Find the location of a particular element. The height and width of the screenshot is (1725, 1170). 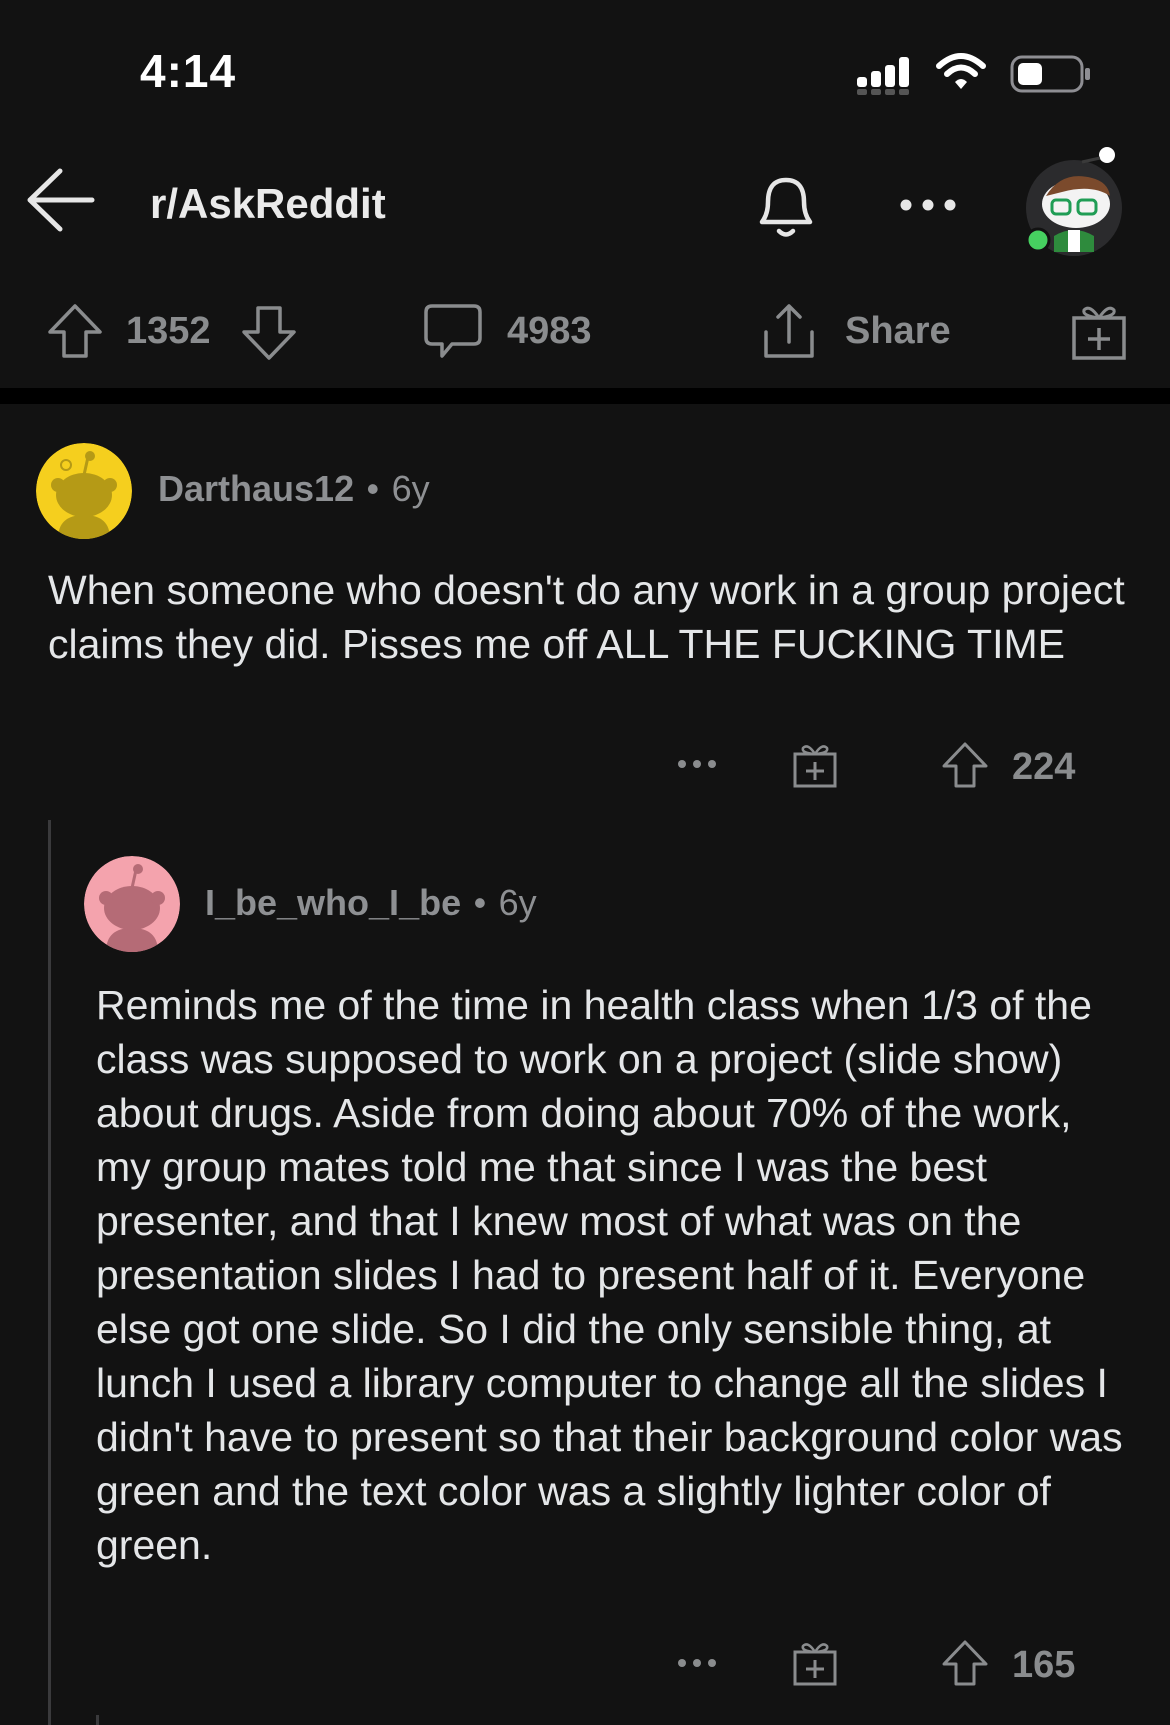

user-avatar is located at coordinates (1085, 205).